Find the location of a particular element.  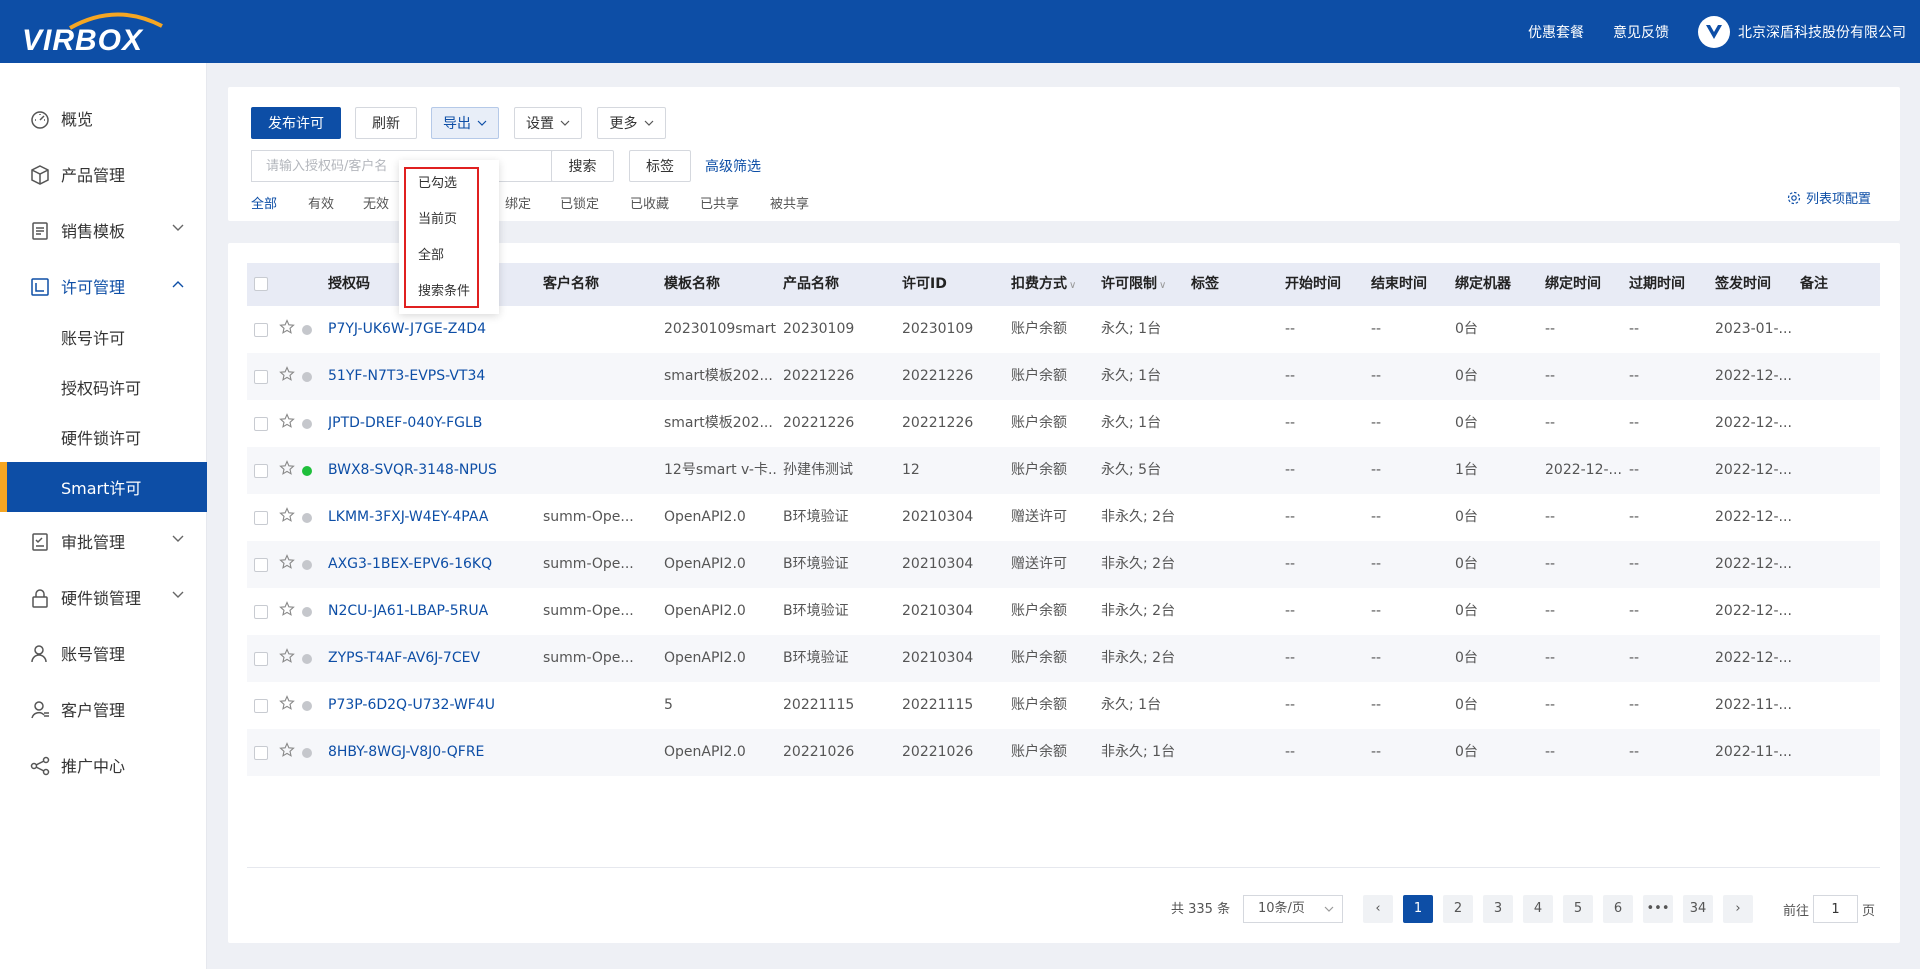

column-header-billing: 扣费方式 ∨ is located at coordinates (1043, 284).